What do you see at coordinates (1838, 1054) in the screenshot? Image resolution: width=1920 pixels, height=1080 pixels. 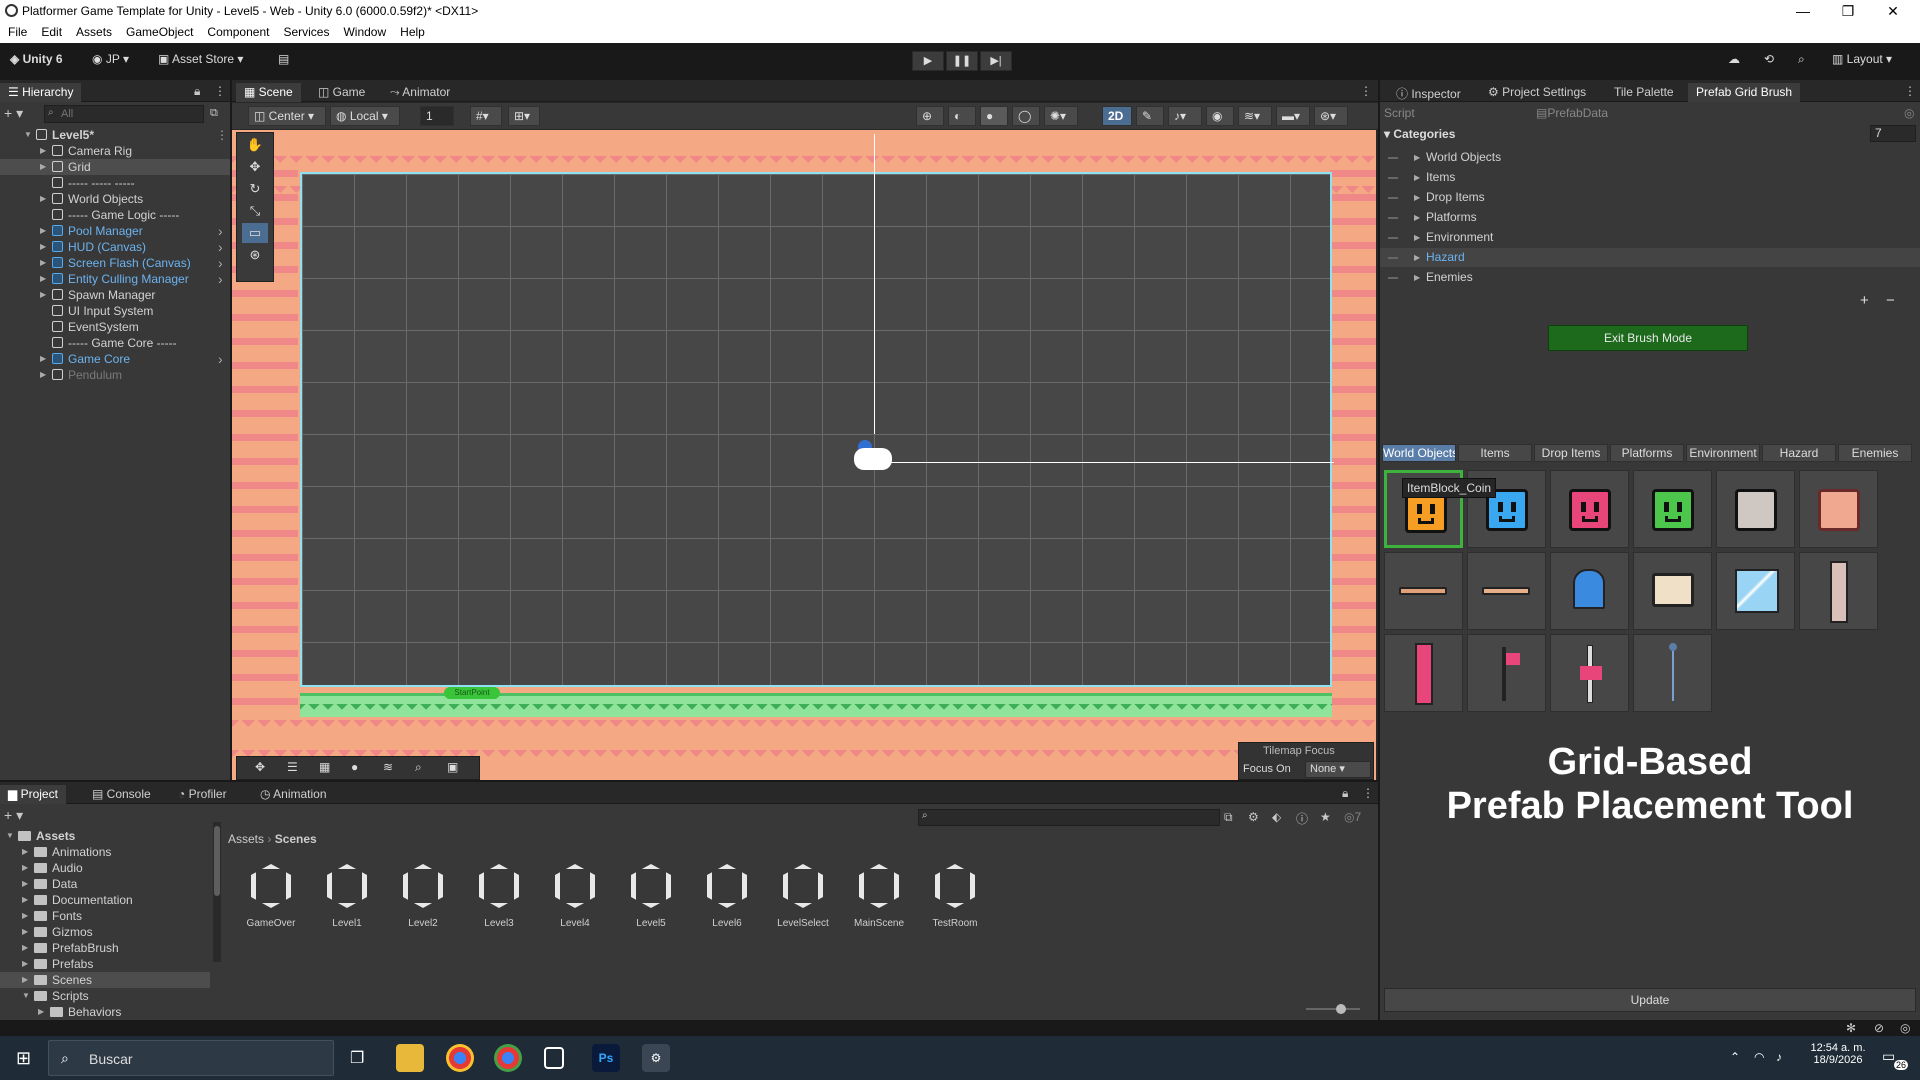 I see `clock: 12:54 a. m. 18/9/2026` at bounding box center [1838, 1054].